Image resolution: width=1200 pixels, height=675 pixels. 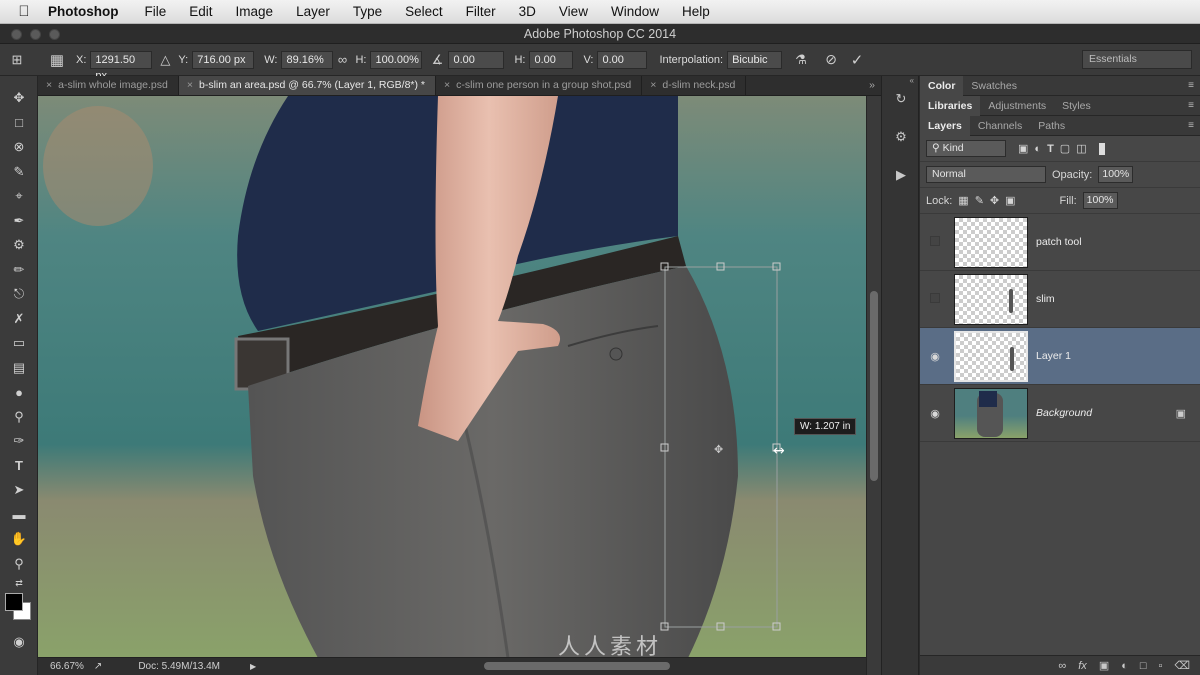 I want to click on tab-libraries: Libraries, so click(x=950, y=105).